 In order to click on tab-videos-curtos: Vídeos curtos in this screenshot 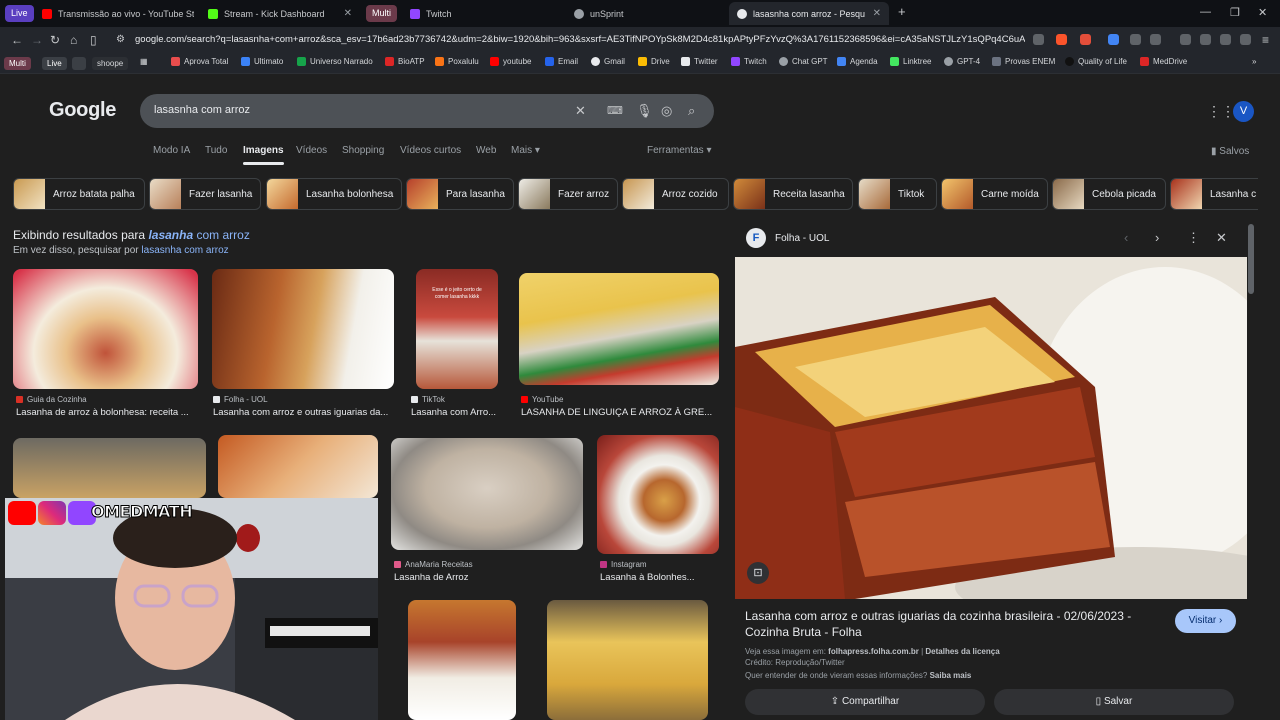, I will do `click(430, 150)`.